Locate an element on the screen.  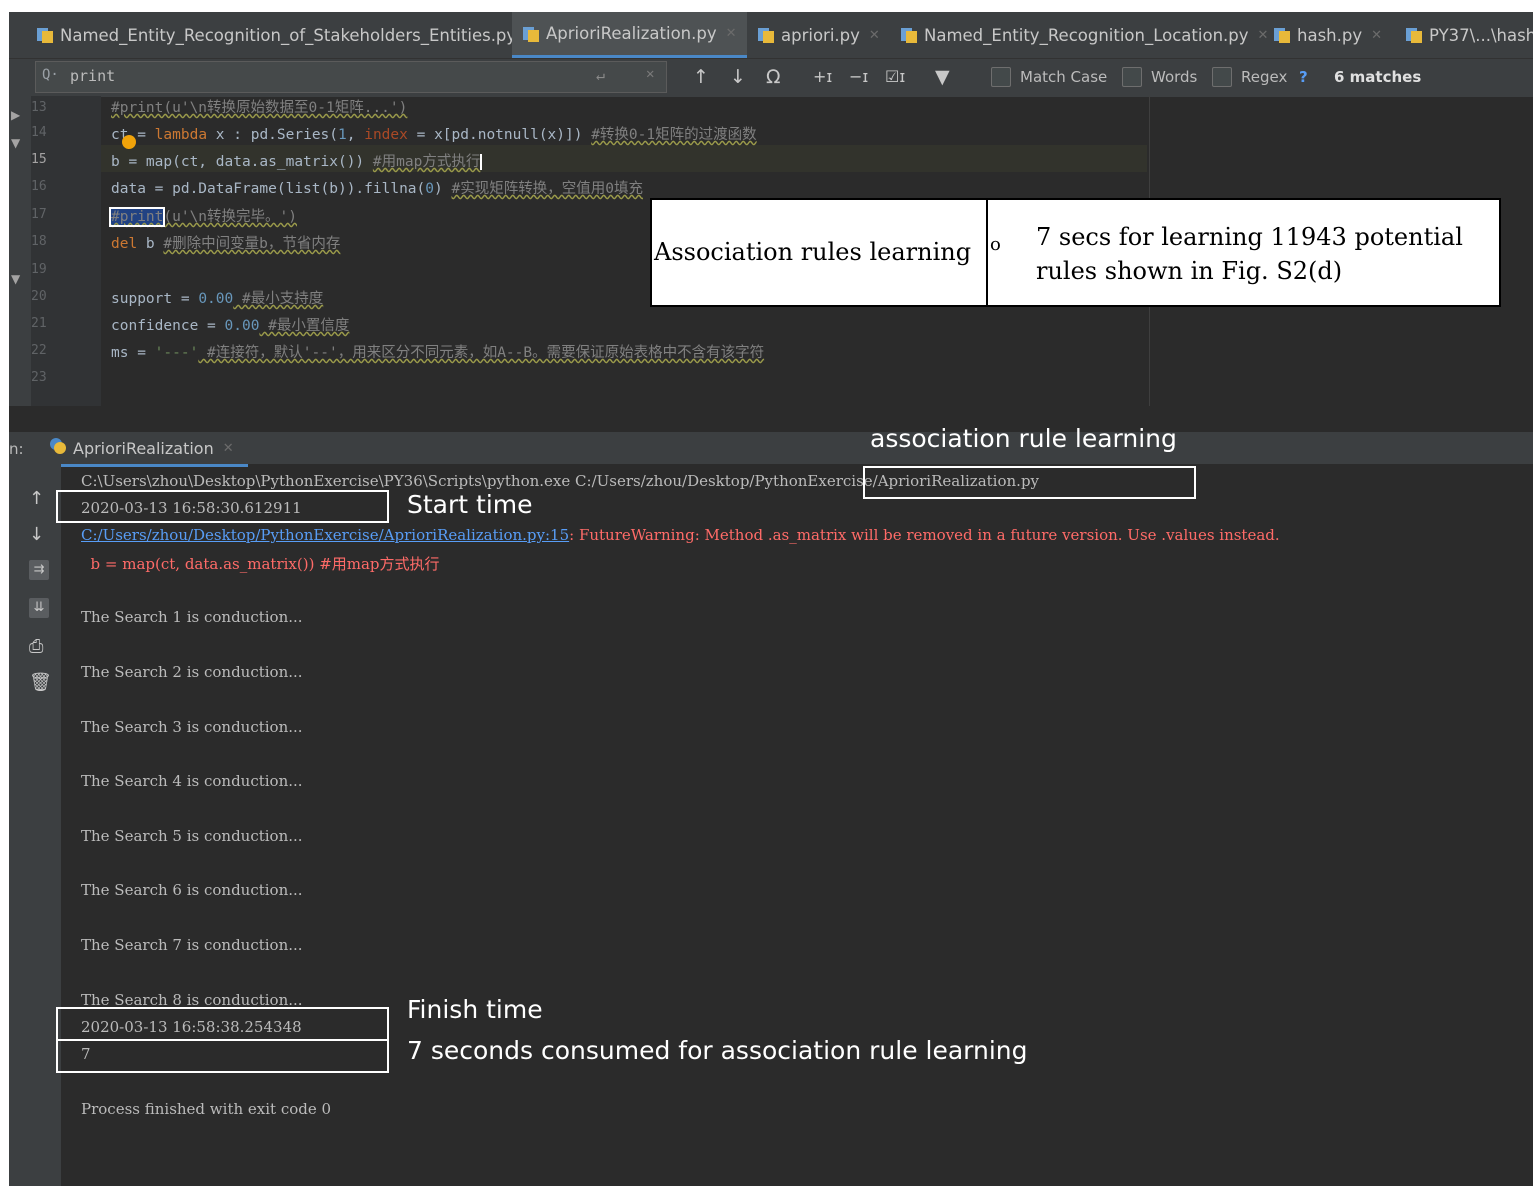
code-number: 1 is located at coordinates (342, 135).